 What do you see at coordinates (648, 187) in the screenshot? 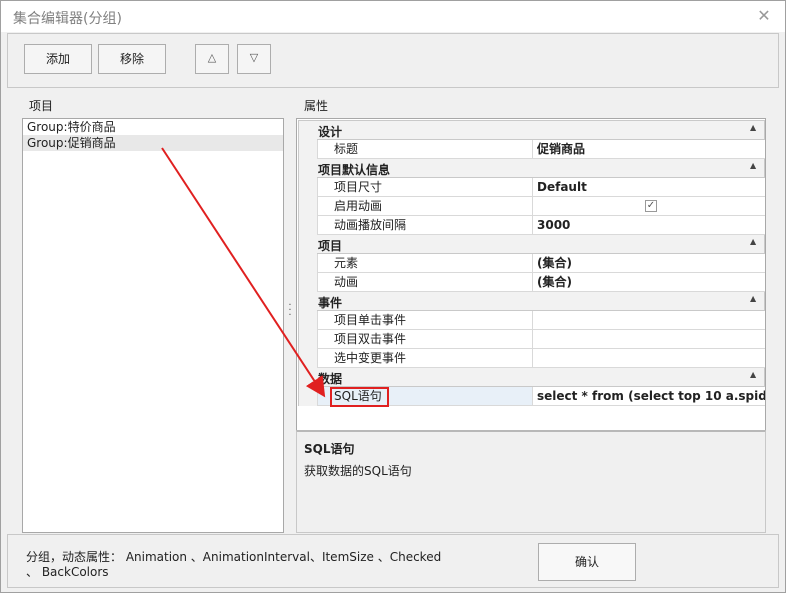
I see `property-value: Default` at bounding box center [648, 187].